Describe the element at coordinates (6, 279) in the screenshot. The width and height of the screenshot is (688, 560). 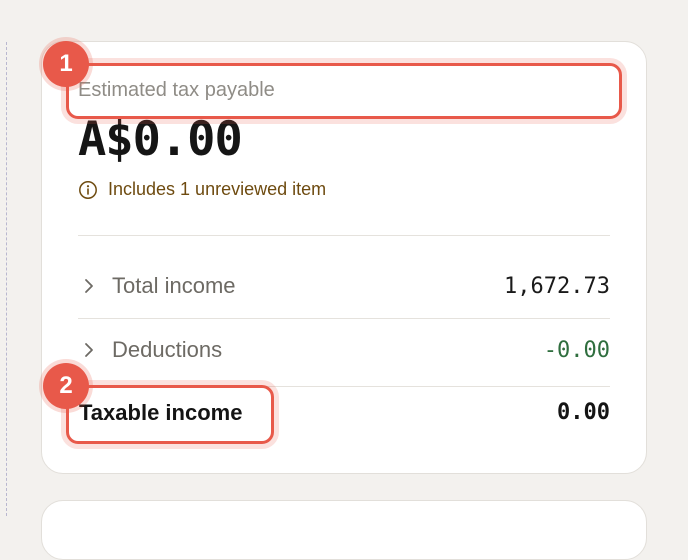
I see `left-rail-divider` at that location.